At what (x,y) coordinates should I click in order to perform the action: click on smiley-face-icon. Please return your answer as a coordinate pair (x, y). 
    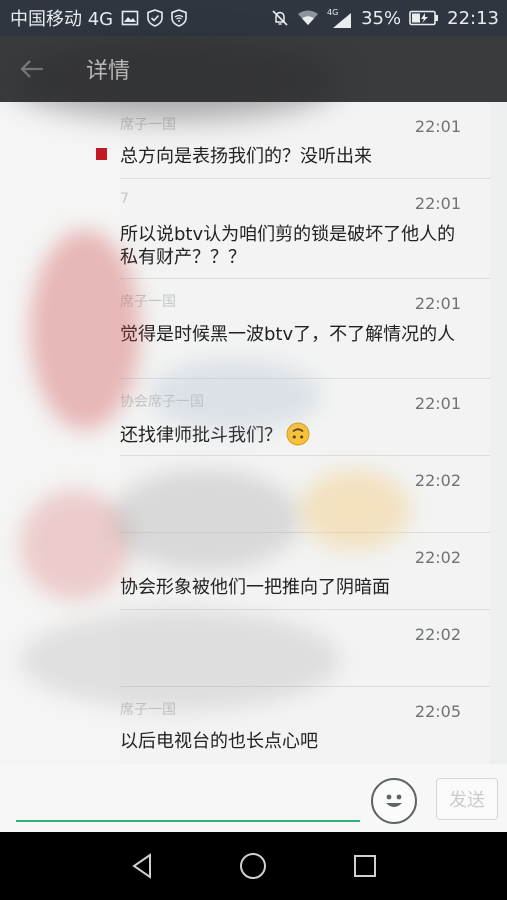
    Looking at the image, I should click on (394, 800).